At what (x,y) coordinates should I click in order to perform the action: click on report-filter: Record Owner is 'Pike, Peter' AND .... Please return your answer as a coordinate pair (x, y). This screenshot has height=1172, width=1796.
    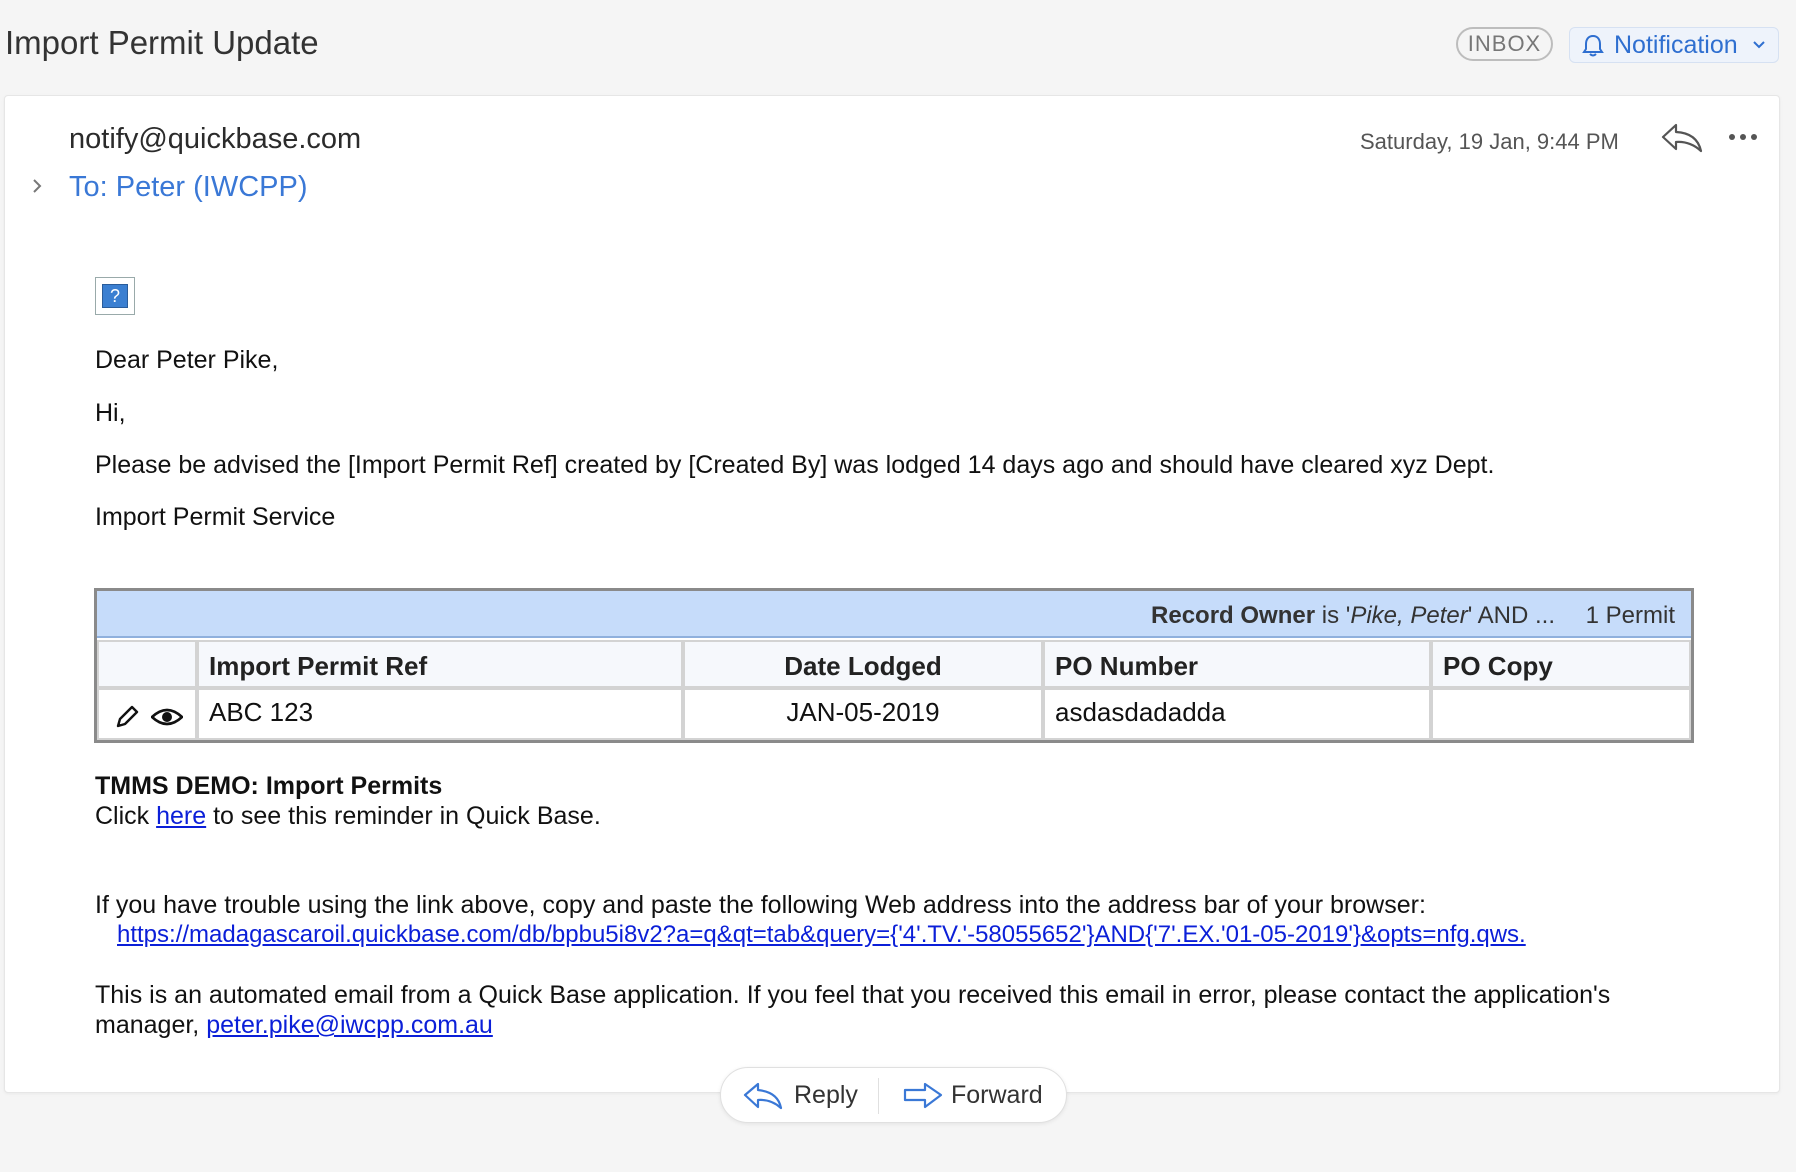
    Looking at the image, I should click on (1353, 615).